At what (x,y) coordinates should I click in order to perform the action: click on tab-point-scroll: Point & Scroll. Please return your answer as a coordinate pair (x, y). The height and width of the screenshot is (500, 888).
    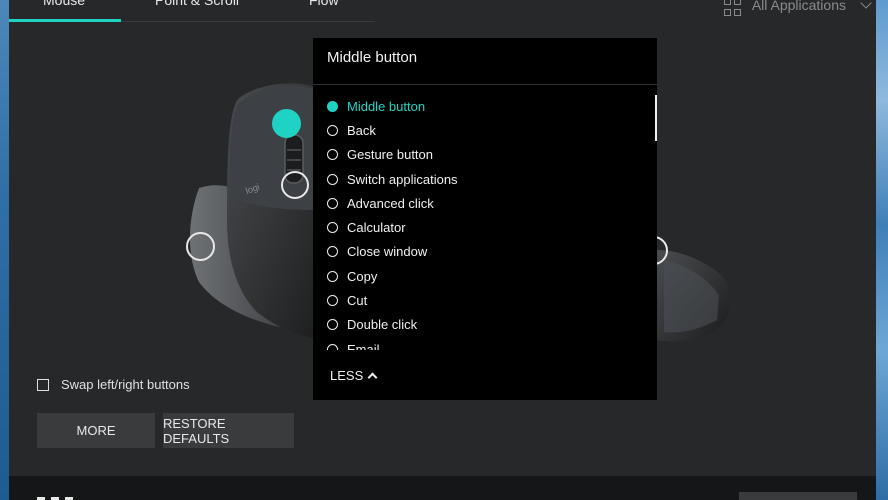
    Looking at the image, I should click on (197, 10).